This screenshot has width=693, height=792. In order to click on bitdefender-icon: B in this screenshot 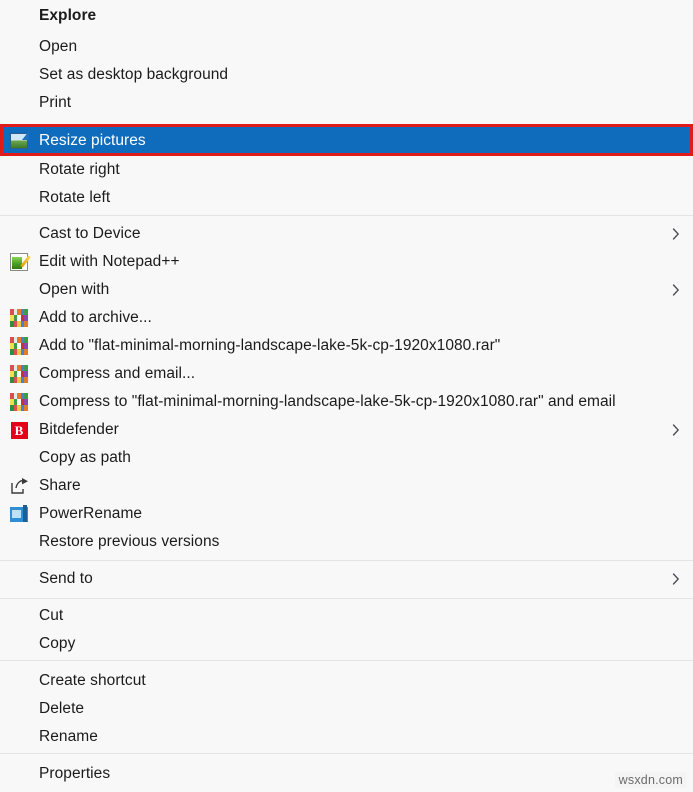, I will do `click(19, 430)`.